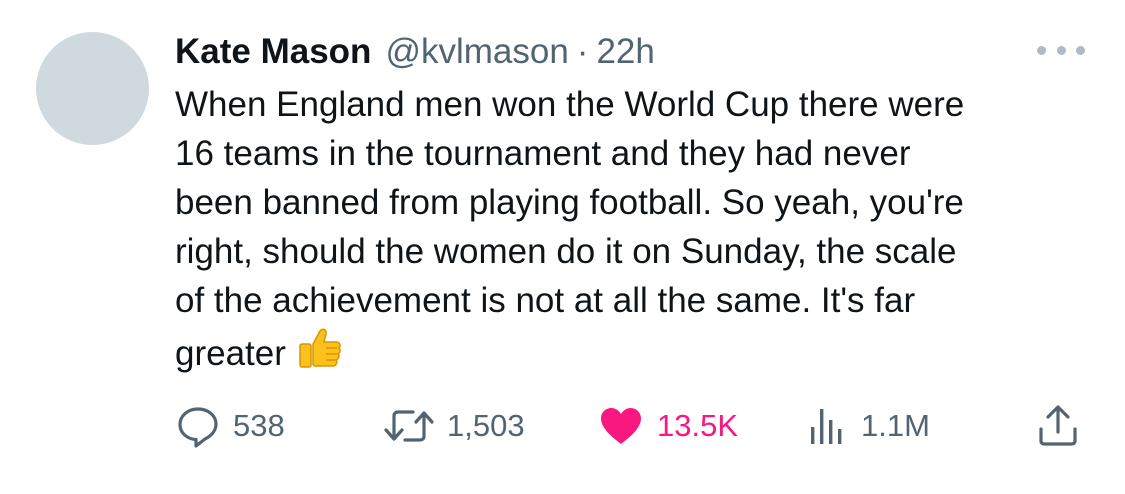  I want to click on like-button: 13.5K, so click(667, 426).